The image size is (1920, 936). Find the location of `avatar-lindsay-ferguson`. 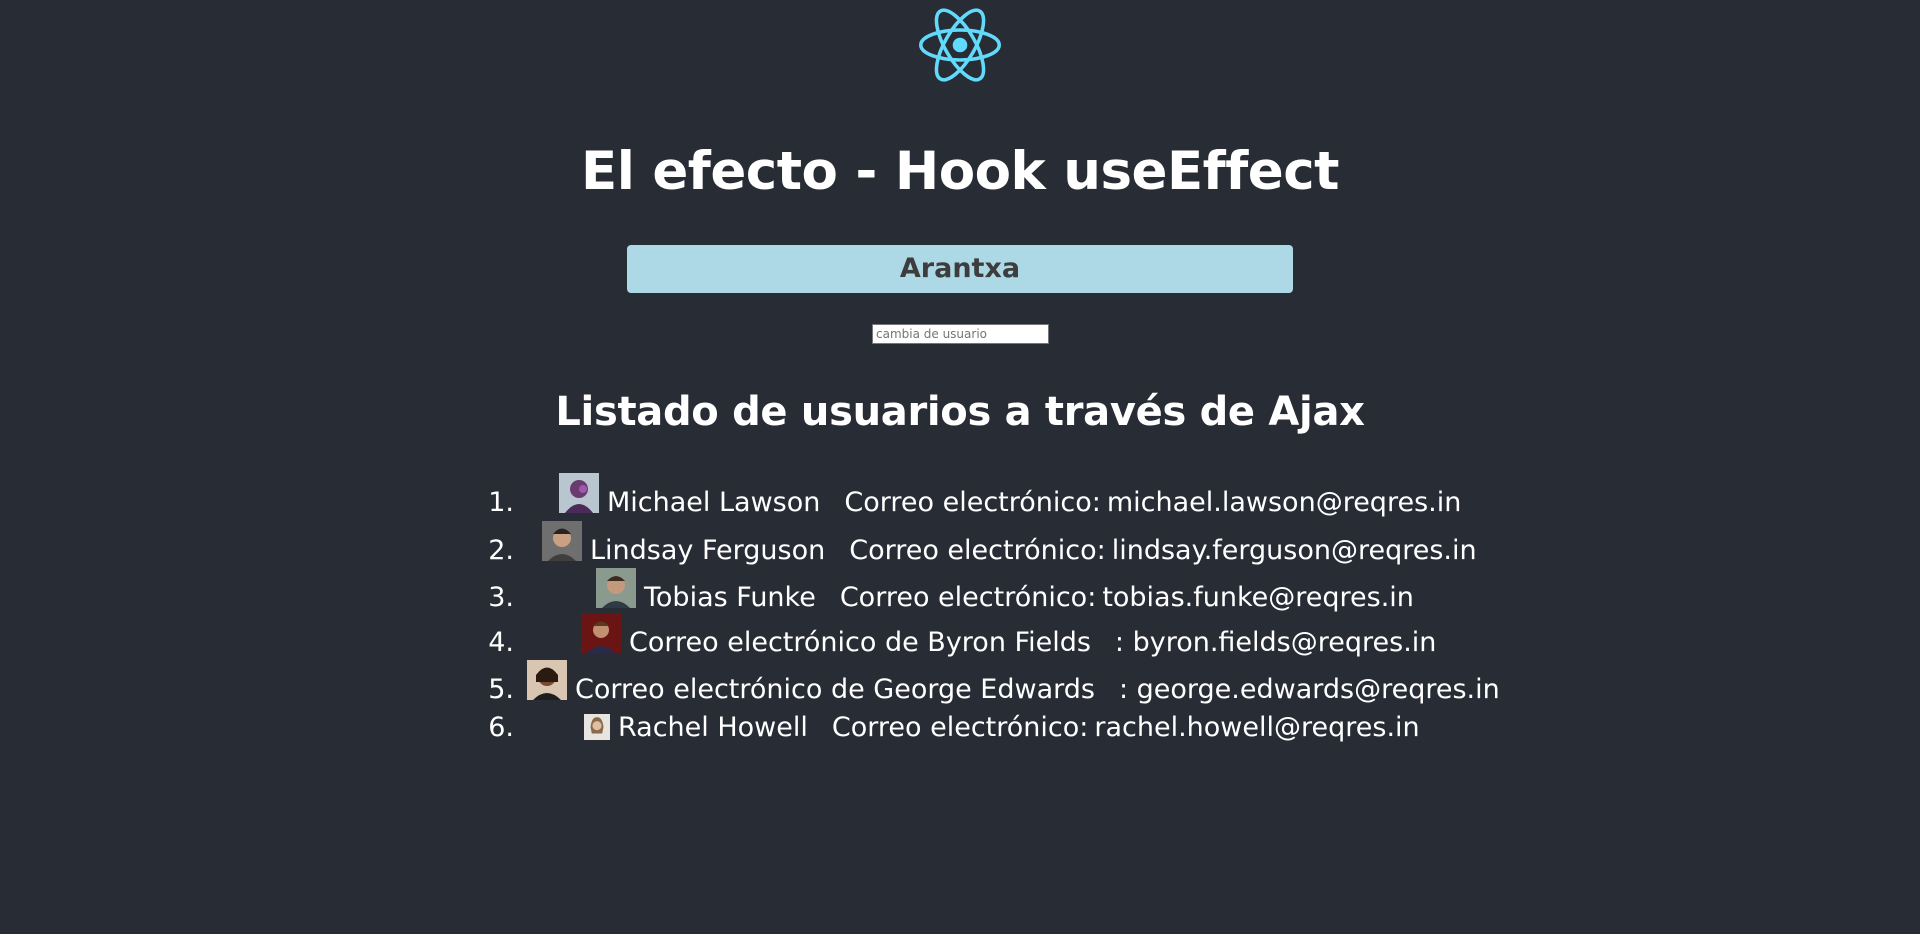

avatar-lindsay-ferguson is located at coordinates (562, 541).